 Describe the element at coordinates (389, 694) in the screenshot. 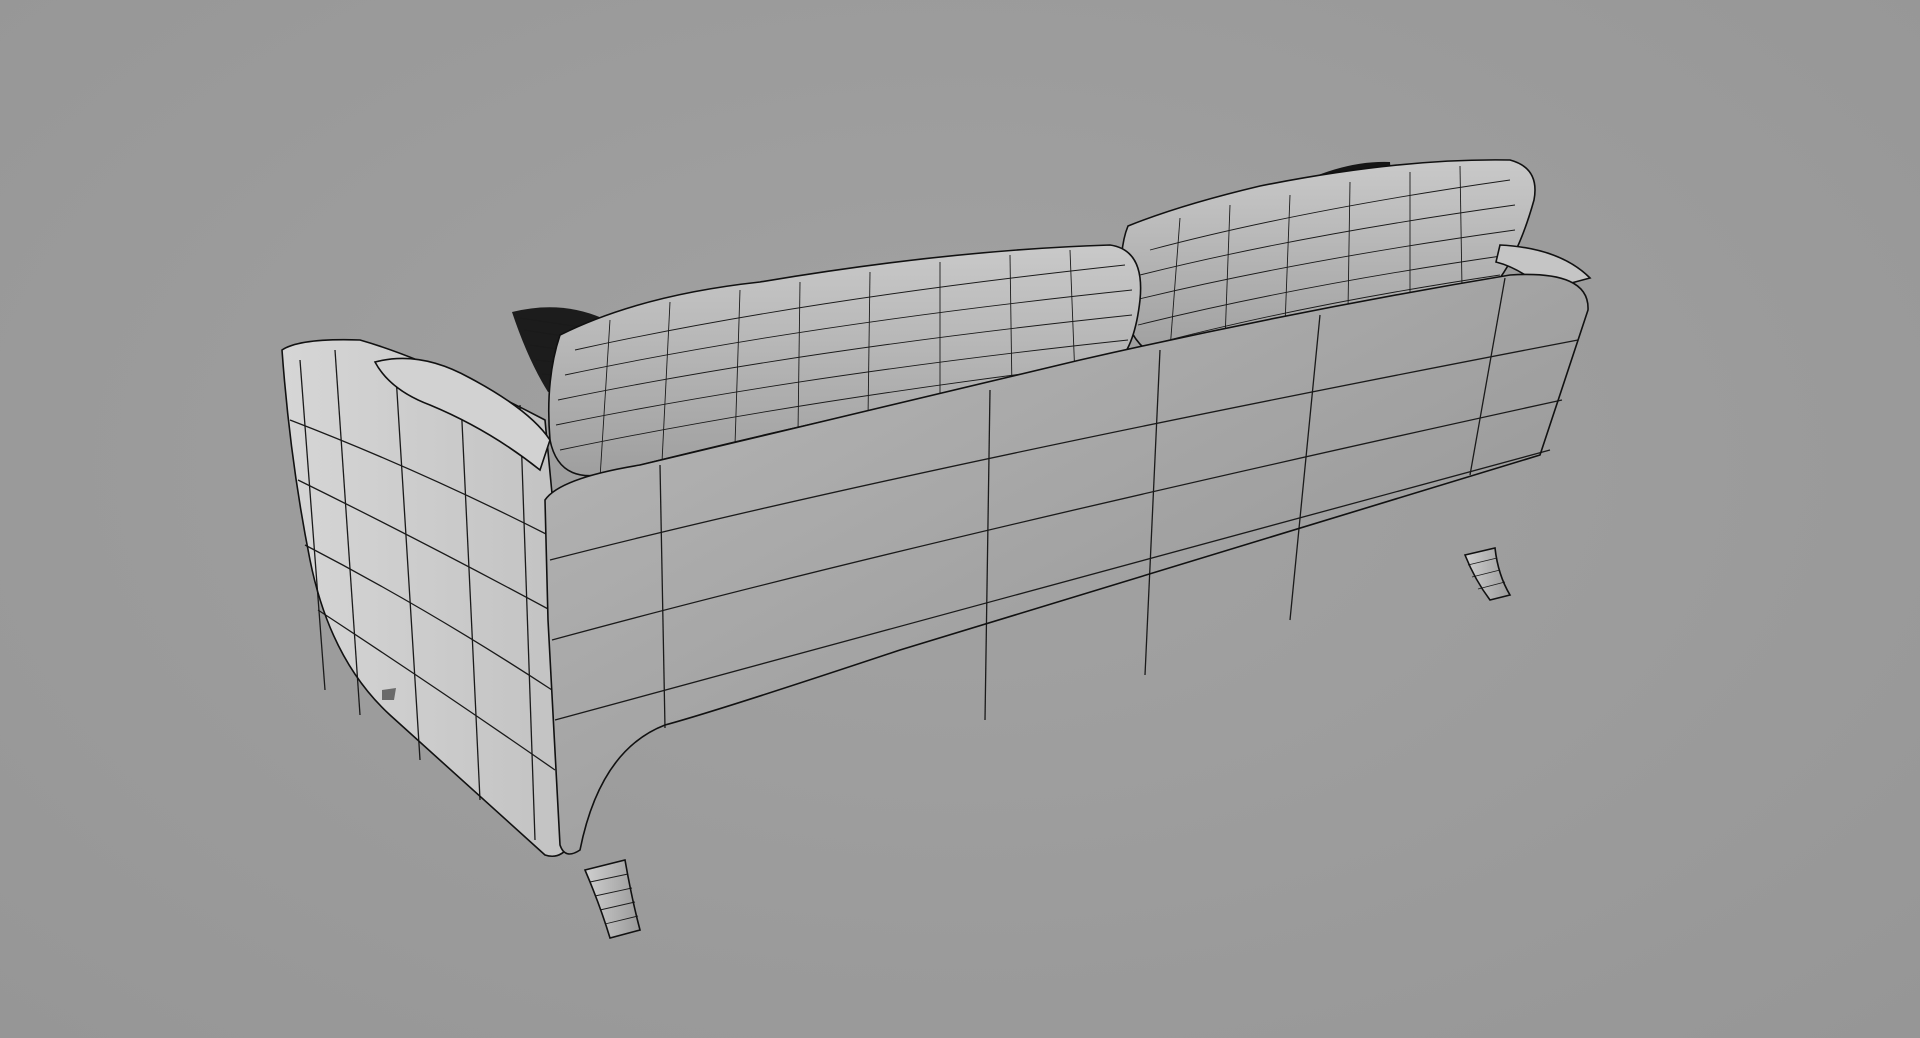

I see `sofa-leg-back-left` at that location.